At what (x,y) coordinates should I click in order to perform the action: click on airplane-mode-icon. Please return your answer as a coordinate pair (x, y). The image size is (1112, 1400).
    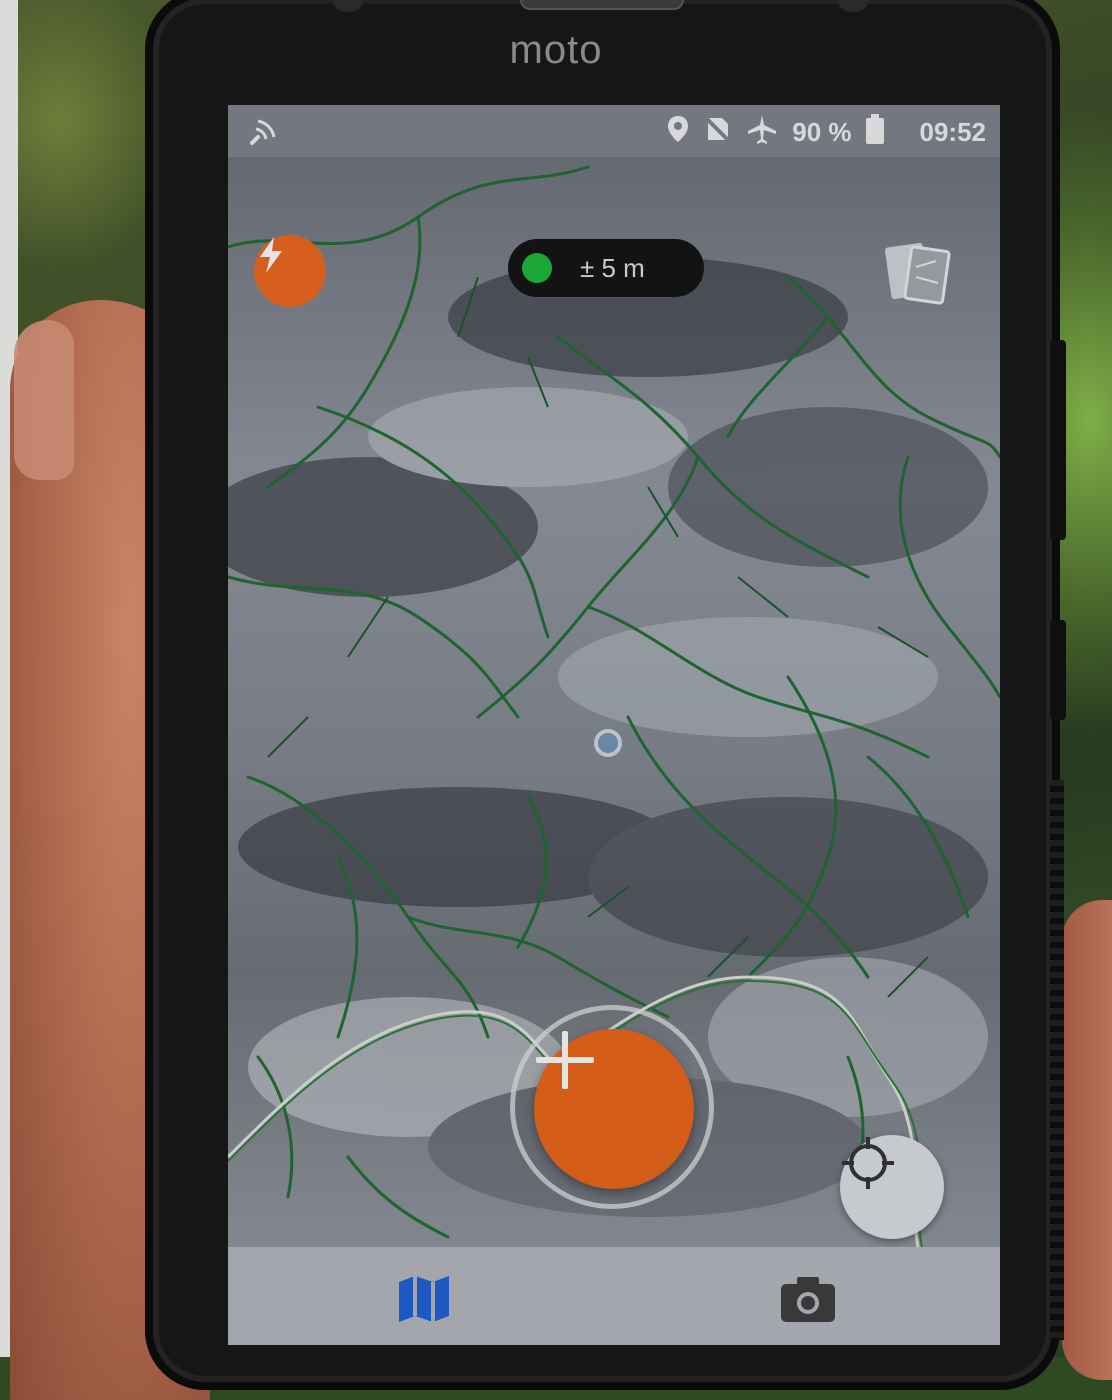
    Looking at the image, I should click on (762, 132).